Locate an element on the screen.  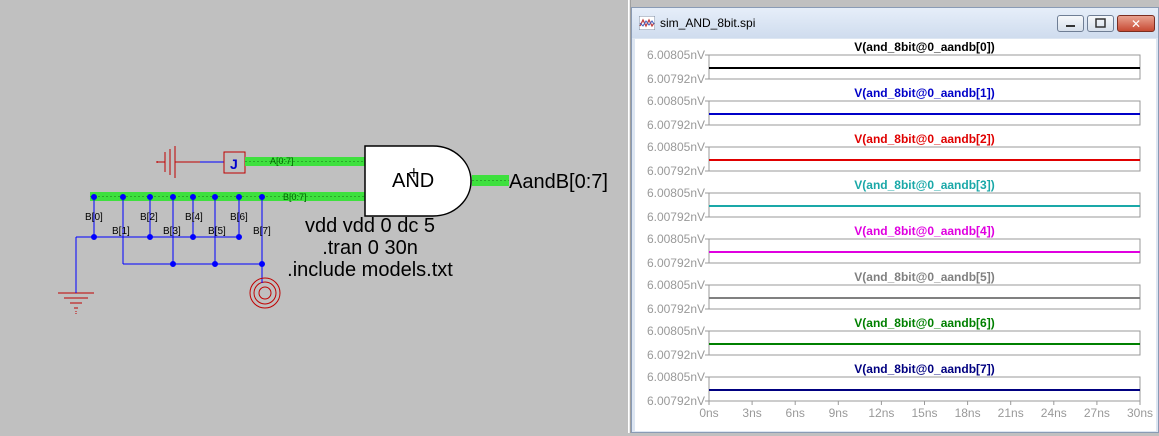
output-bus-wire is located at coordinates (490, 180).